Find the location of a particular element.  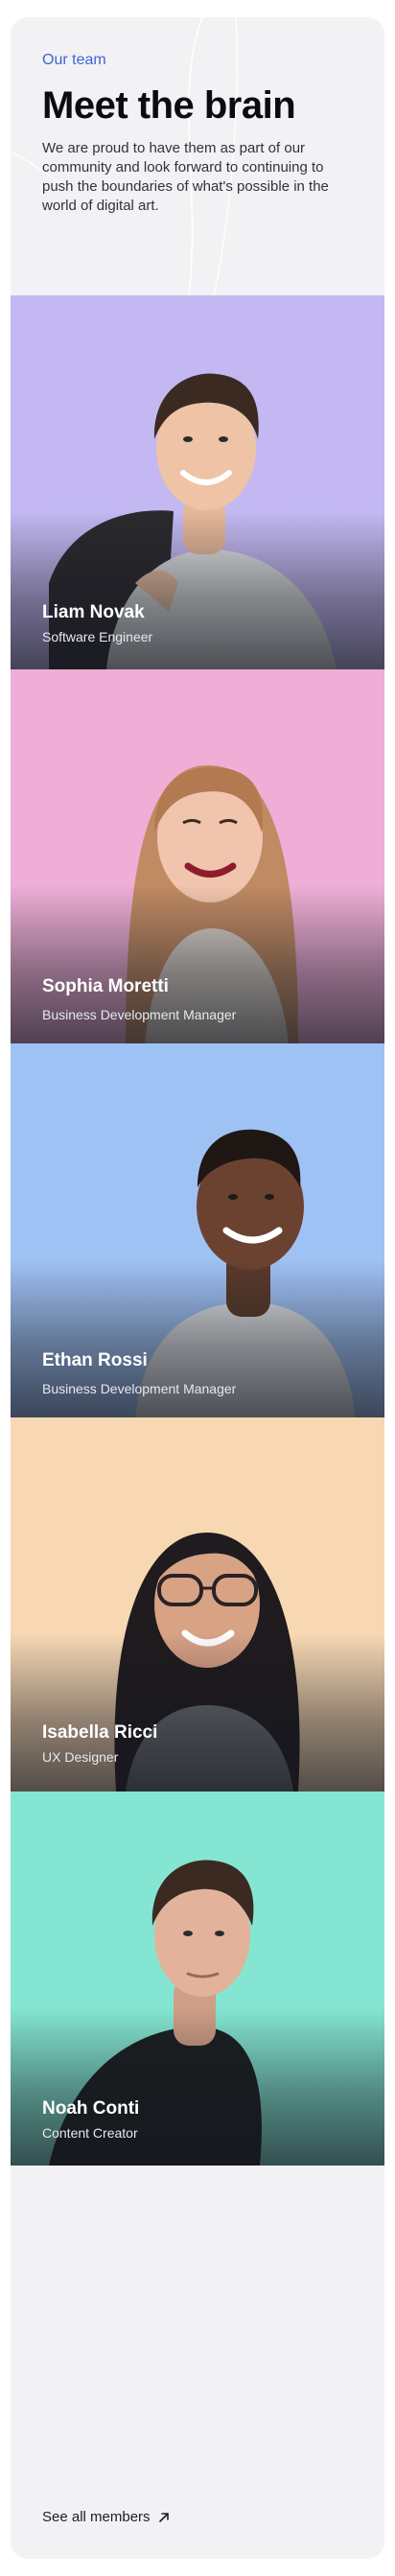

see-all-members-link: See all members is located at coordinates (106, 2517).